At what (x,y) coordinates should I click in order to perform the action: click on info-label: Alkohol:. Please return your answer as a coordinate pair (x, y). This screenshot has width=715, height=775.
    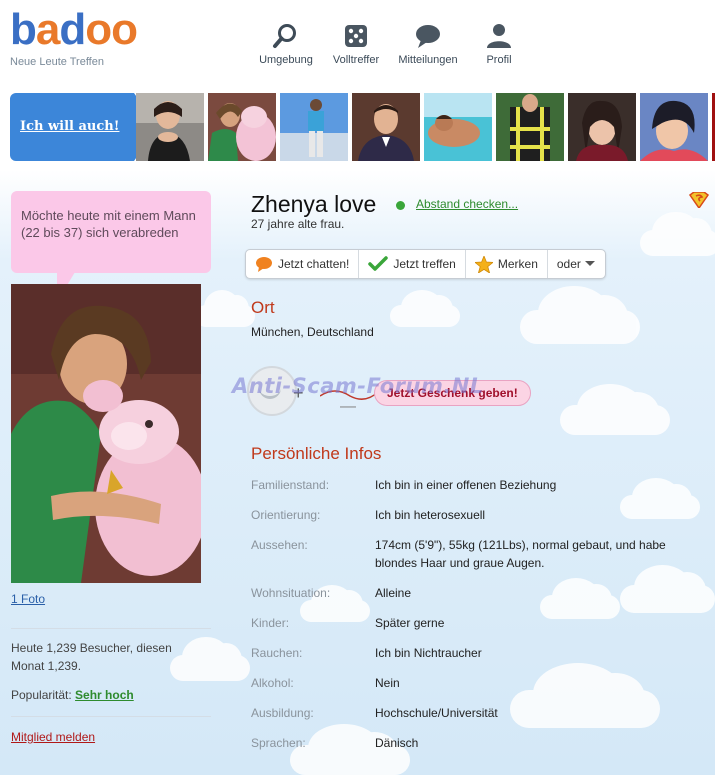
    Looking at the image, I should click on (272, 683).